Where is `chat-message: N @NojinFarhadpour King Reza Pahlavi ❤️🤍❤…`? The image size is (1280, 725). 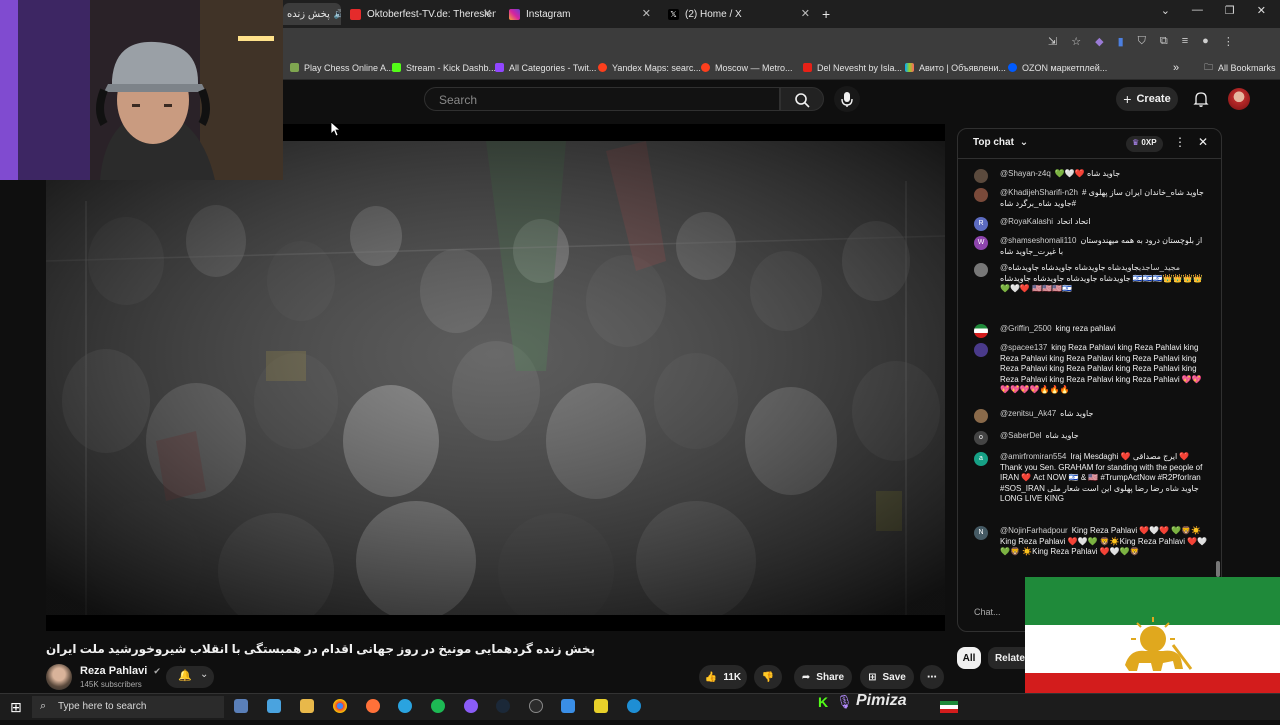
chat-message: N @NojinFarhadpour King Reza Pahlavi ❤️🤍❤… is located at coordinates (1083, 553).